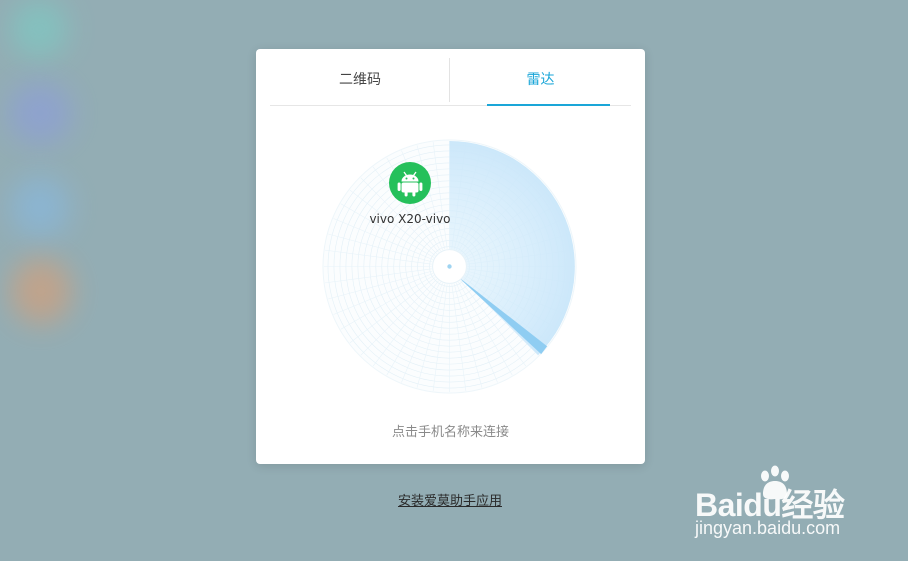 The width and height of the screenshot is (908, 561). Describe the element at coordinates (449, 266) in the screenshot. I see `radar-center-dot` at that location.